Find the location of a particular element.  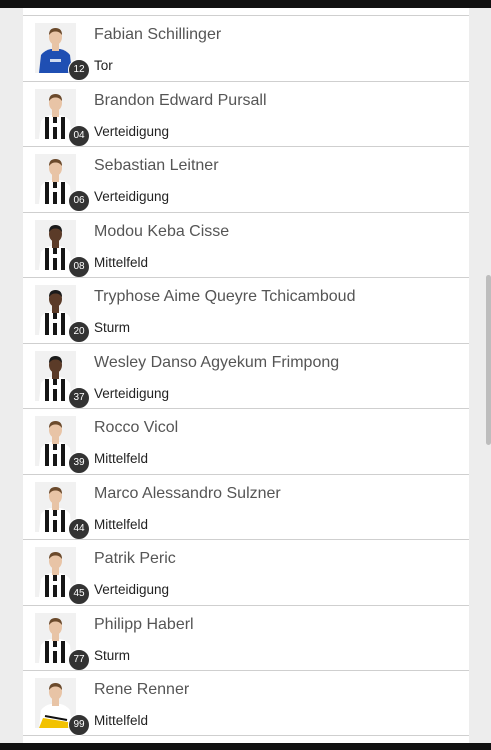

jersey-number-badge: 99 is located at coordinates (79, 725).